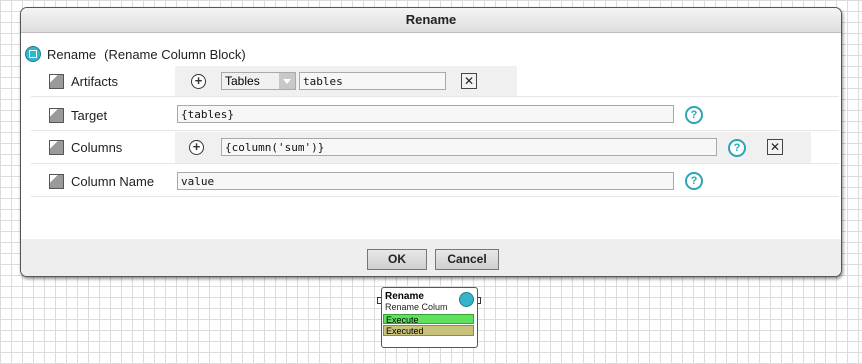 The image size is (862, 364). I want to click on property-row-artifacts: Artifacts + Tables tables ✕, so click(435, 81).